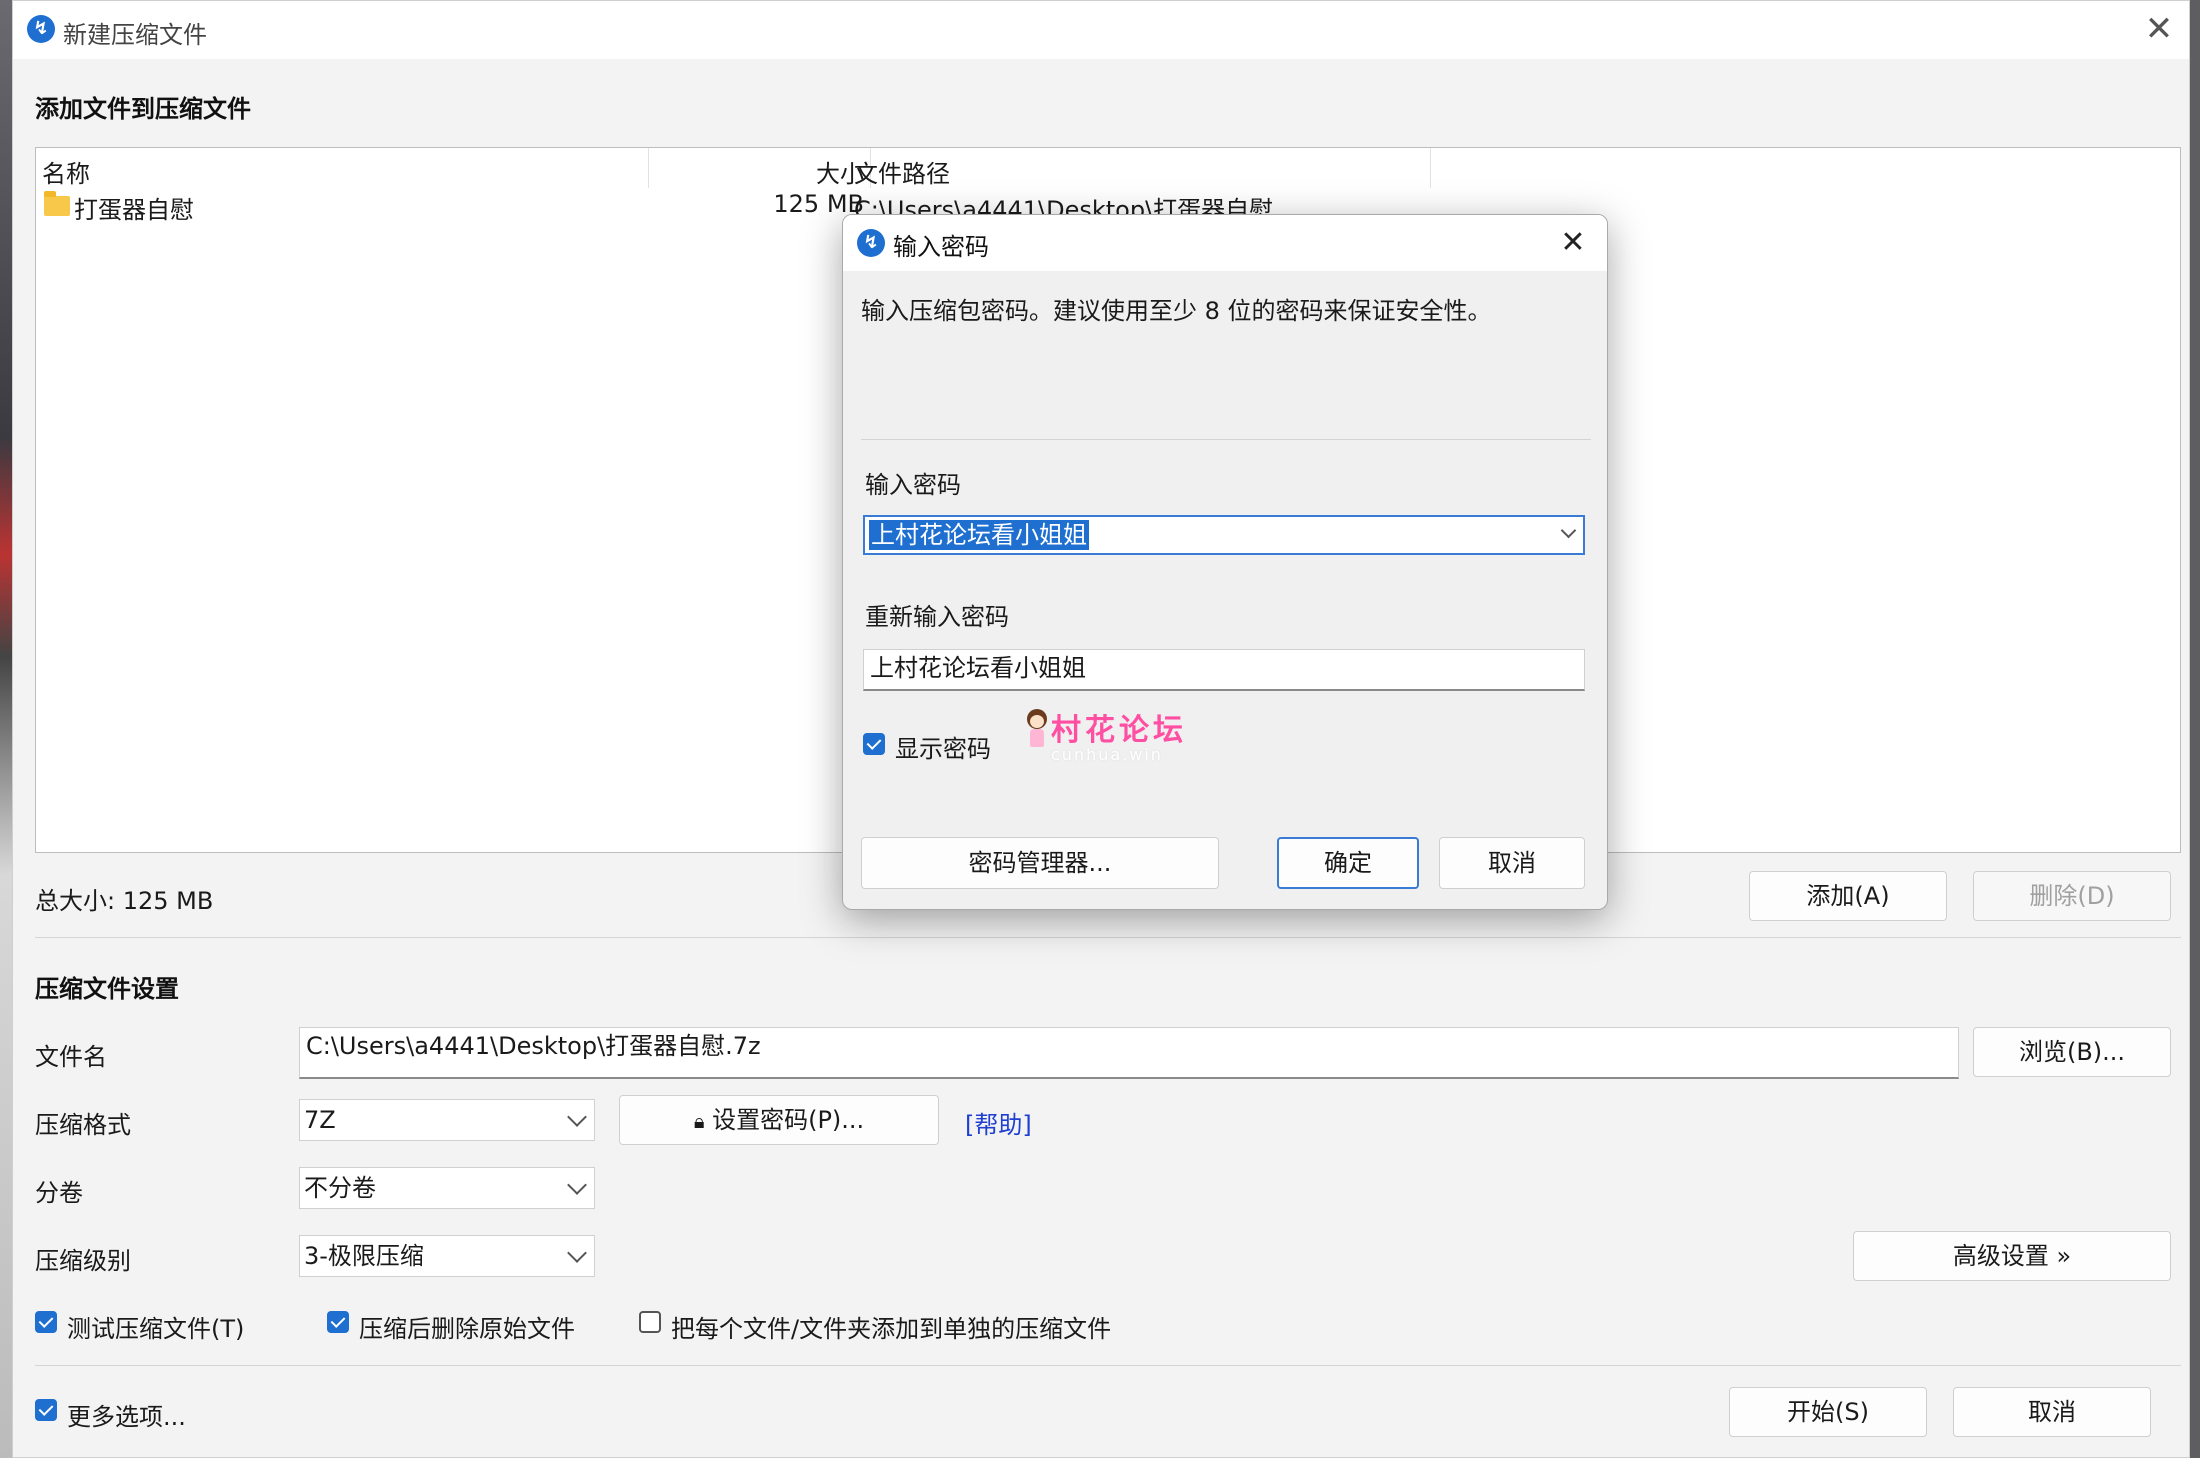 This screenshot has height=1458, width=2200. Describe the element at coordinates (1348, 863) in the screenshot. I see `ok-button: 确定` at that location.